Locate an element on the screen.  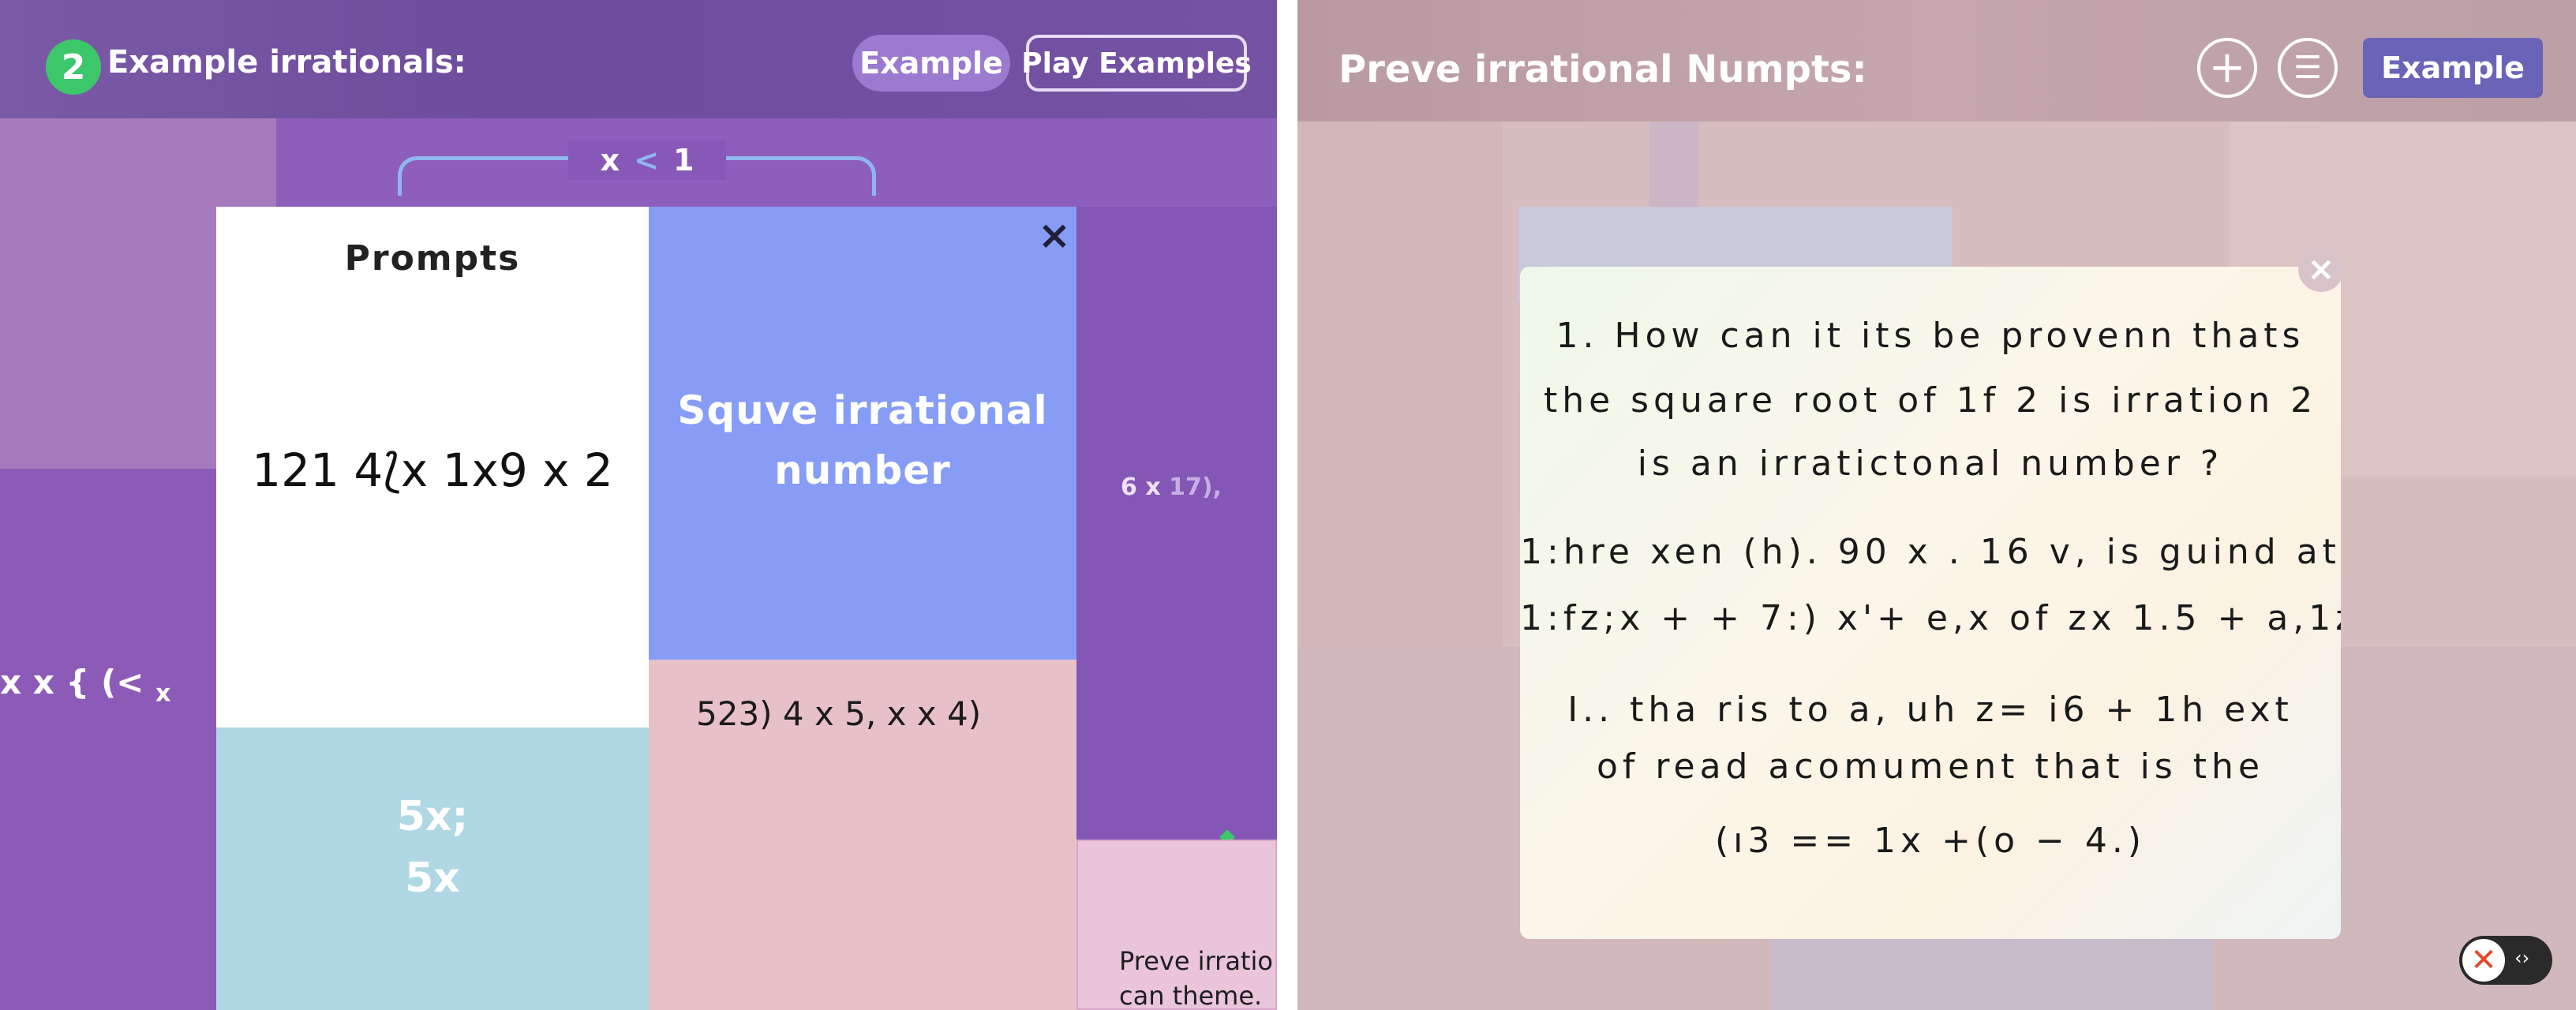
preview-line2: can theme. is located at coordinates (1191, 995).